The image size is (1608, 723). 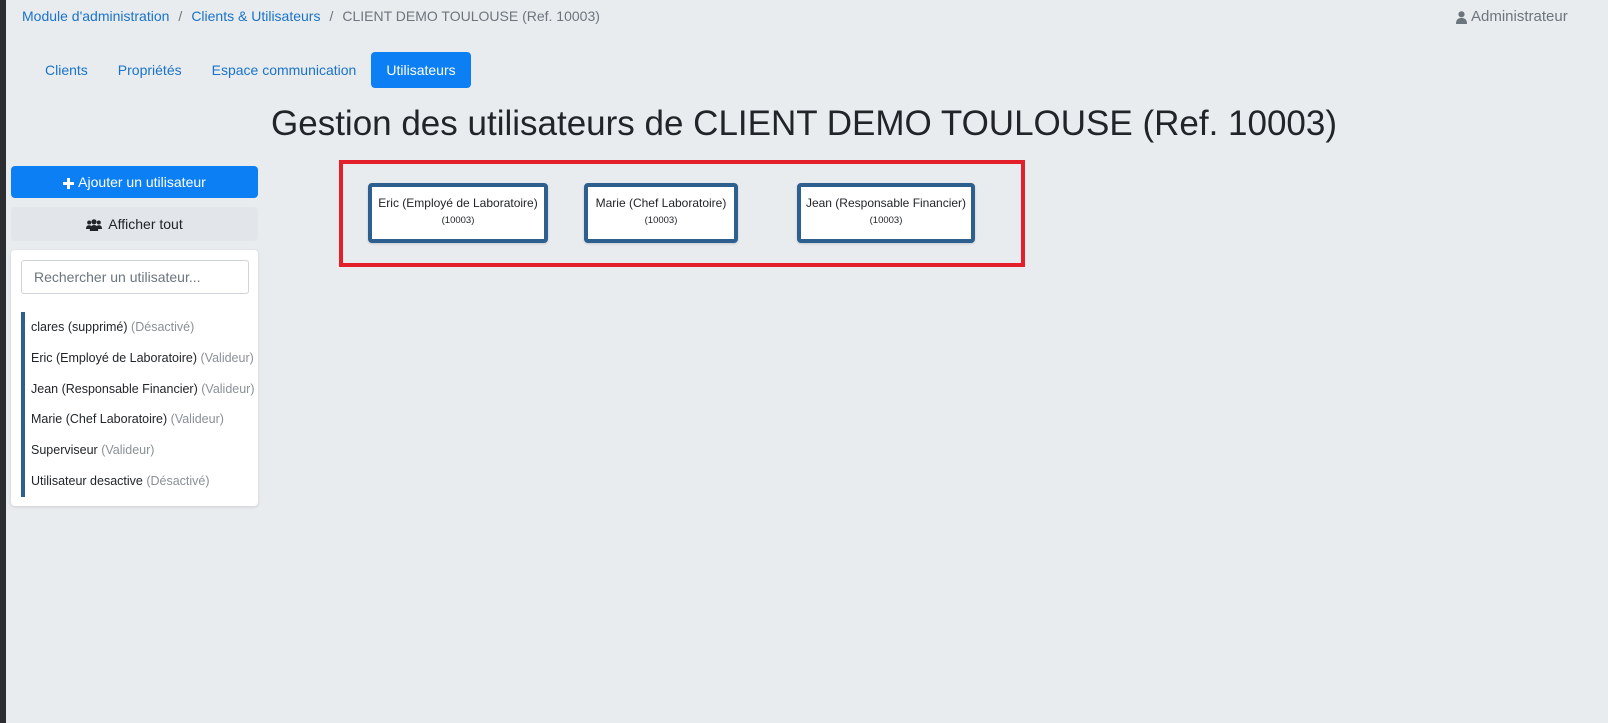 What do you see at coordinates (886, 213) in the screenshot?
I see `org-chart-card-jean: Jean (Responsable Financier) (10003)` at bounding box center [886, 213].